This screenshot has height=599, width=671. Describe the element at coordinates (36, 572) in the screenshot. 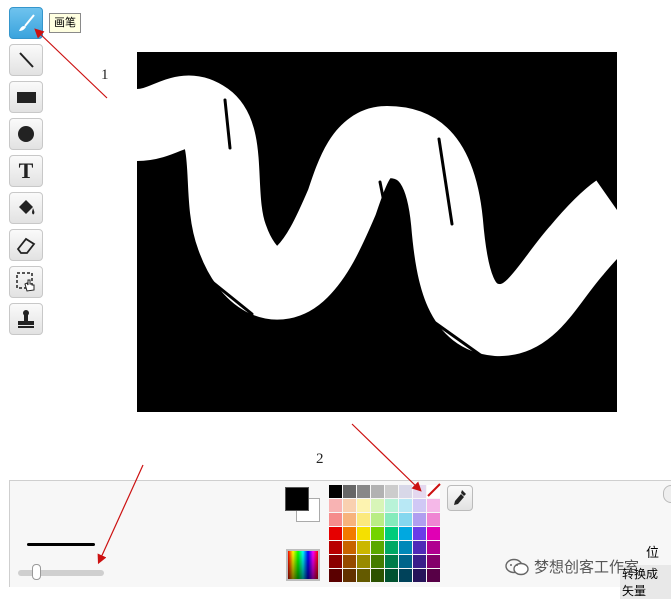

I see `brush-size-slider-thumb` at that location.